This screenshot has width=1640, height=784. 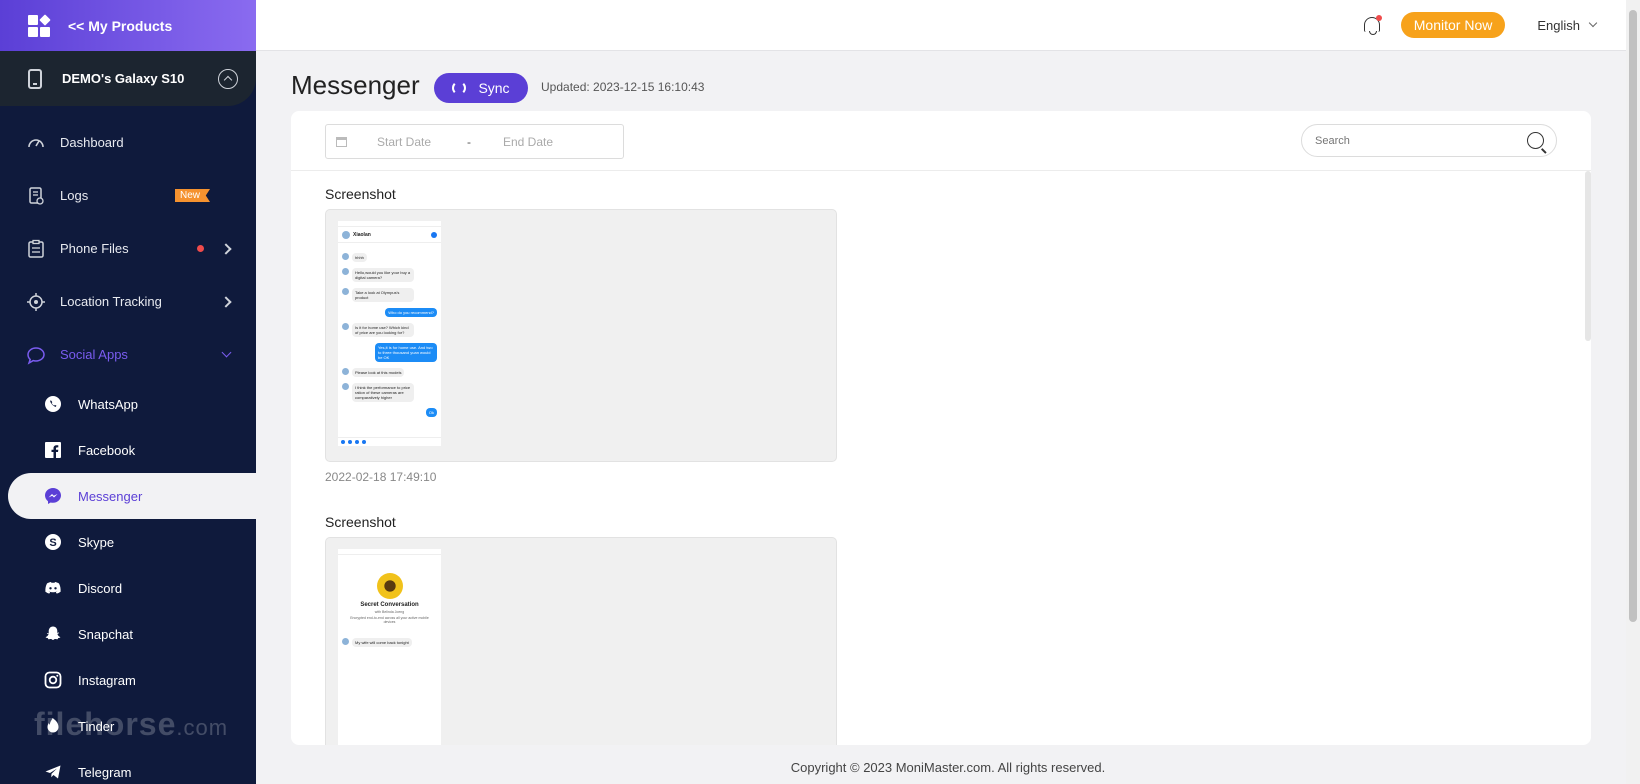 I want to click on window-scrollbar, so click(x=1633, y=392).